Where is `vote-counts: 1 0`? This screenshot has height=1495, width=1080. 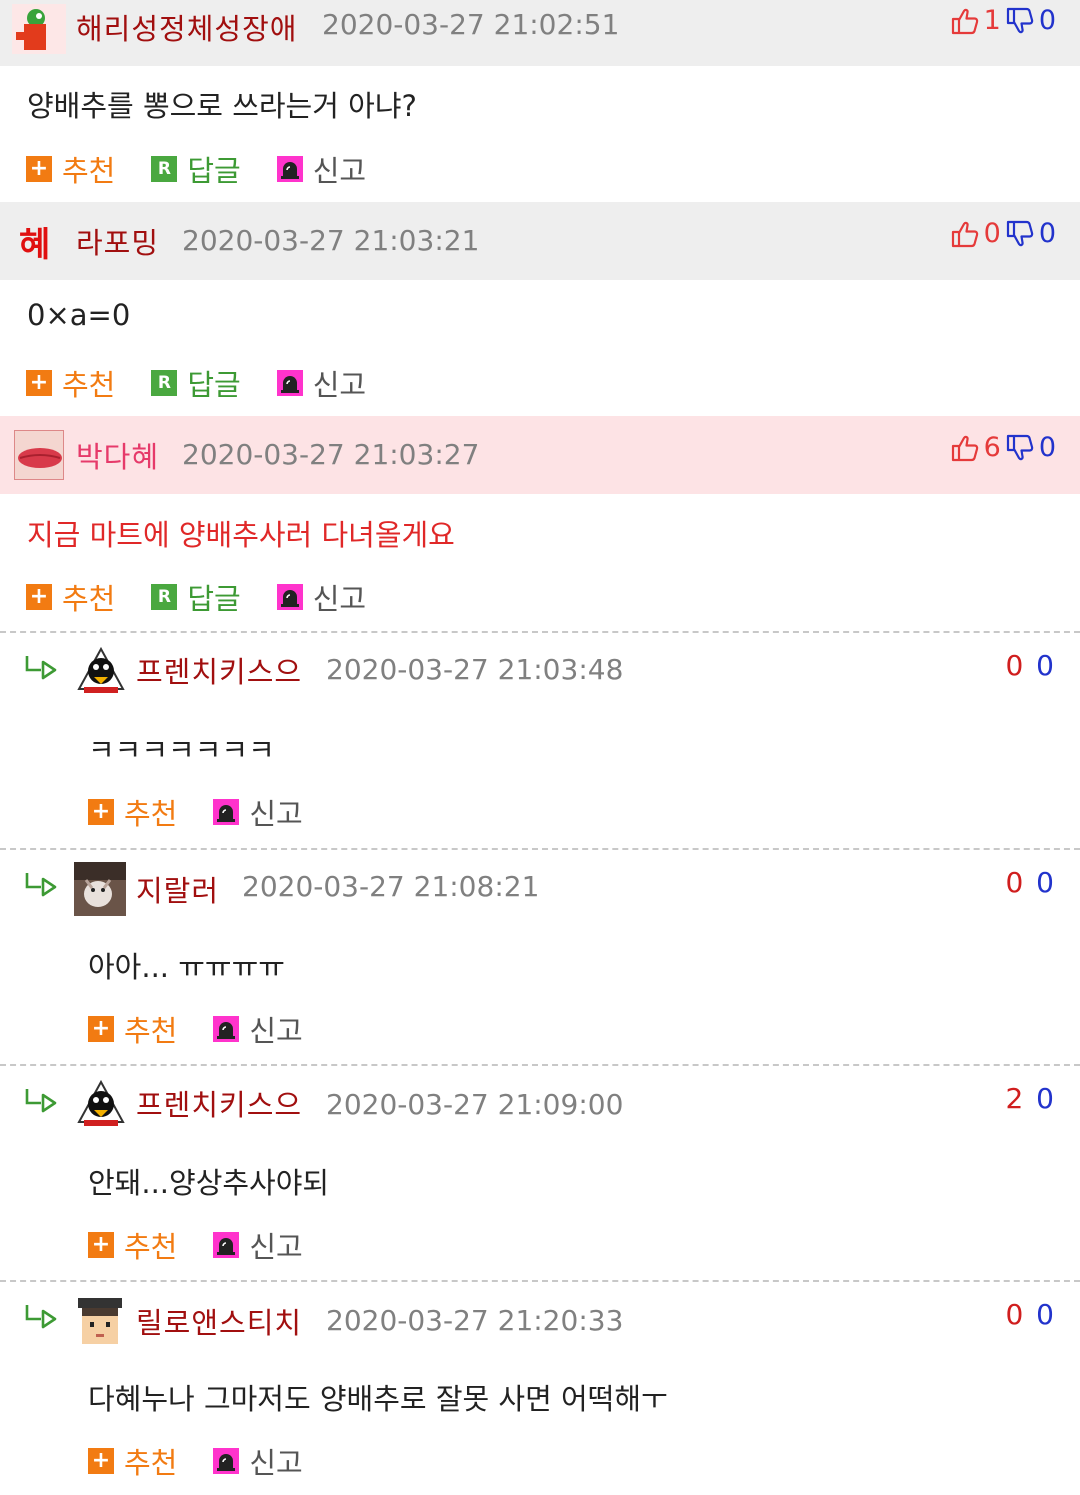 vote-counts: 1 0 is located at coordinates (1003, 20).